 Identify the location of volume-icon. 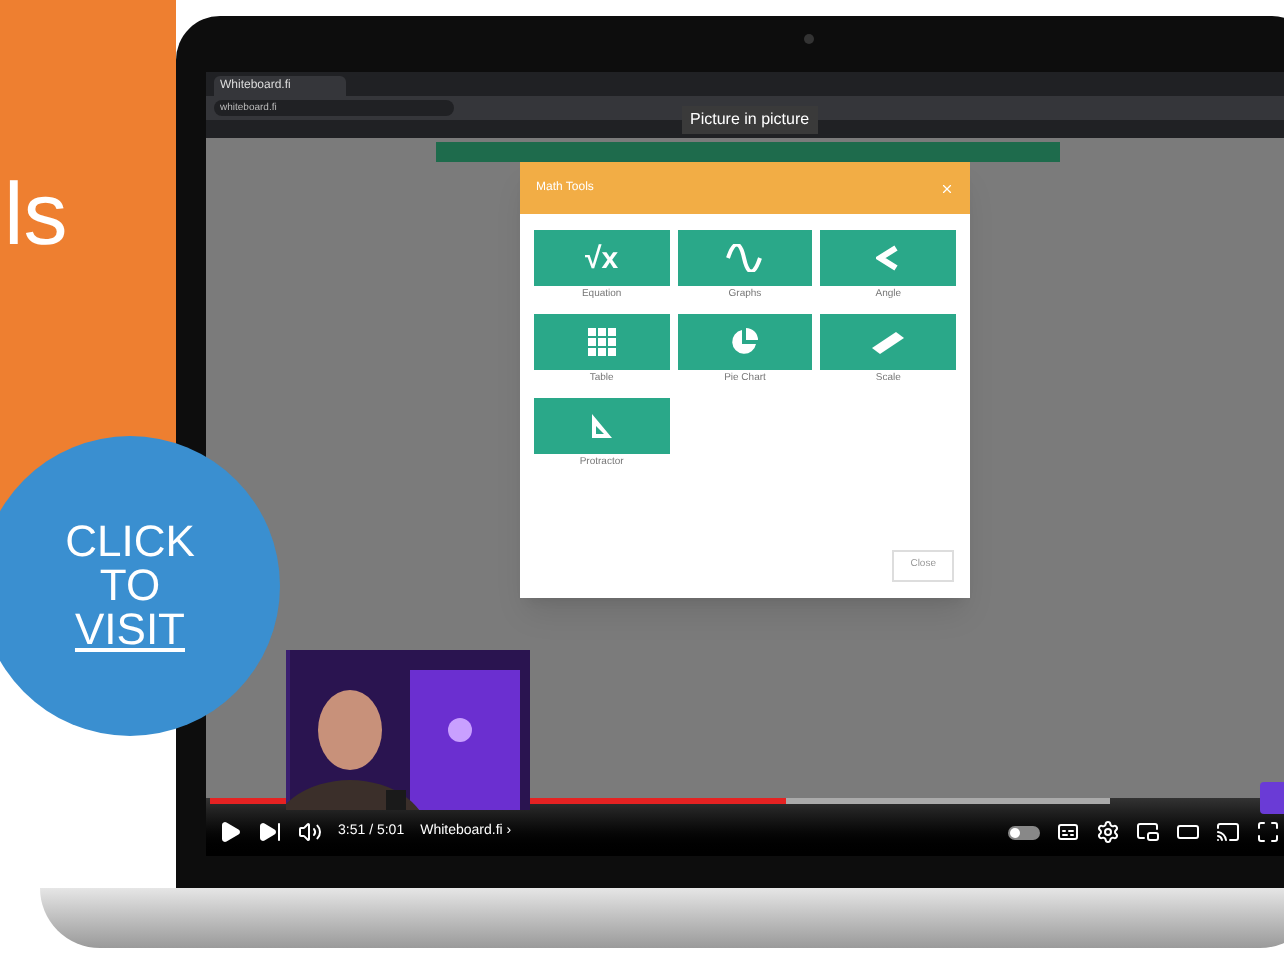
(310, 832).